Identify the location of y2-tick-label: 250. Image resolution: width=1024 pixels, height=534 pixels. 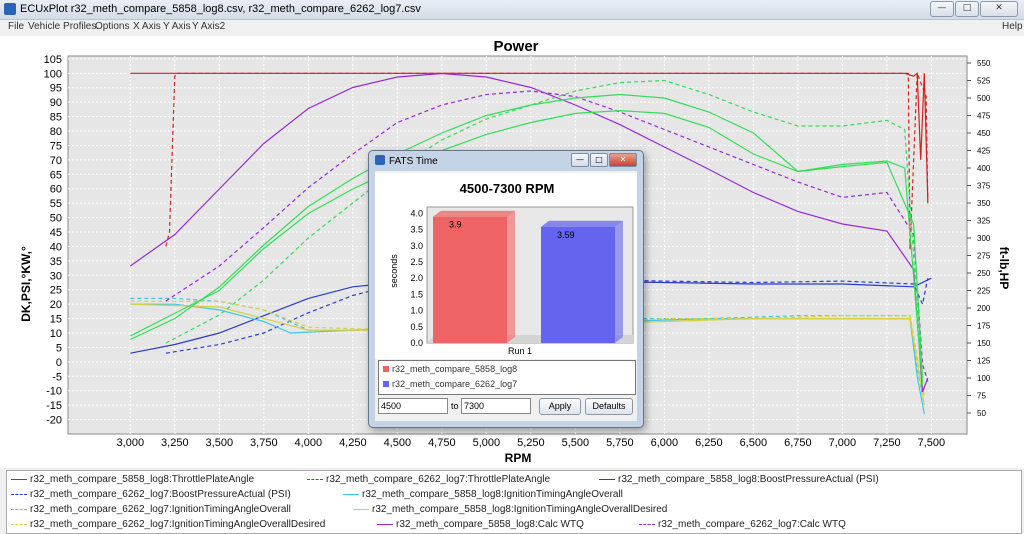
(984, 273).